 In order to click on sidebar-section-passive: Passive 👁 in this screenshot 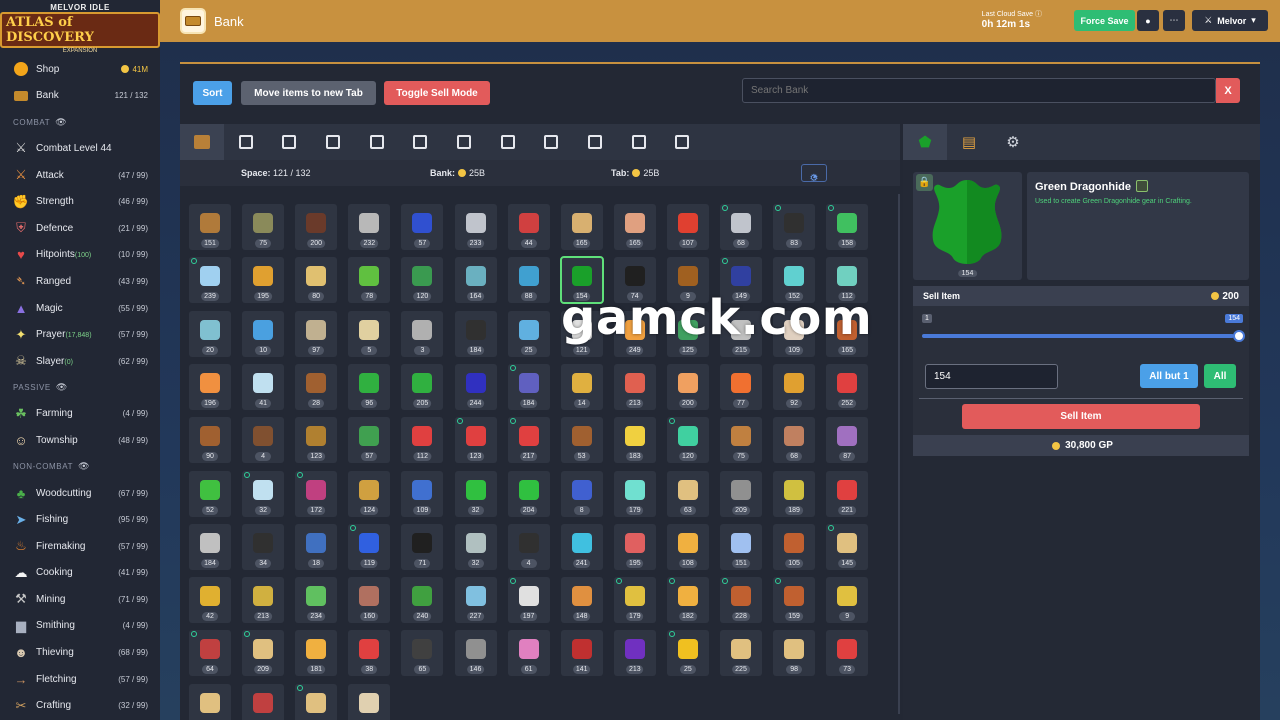, I will do `click(80, 388)`.